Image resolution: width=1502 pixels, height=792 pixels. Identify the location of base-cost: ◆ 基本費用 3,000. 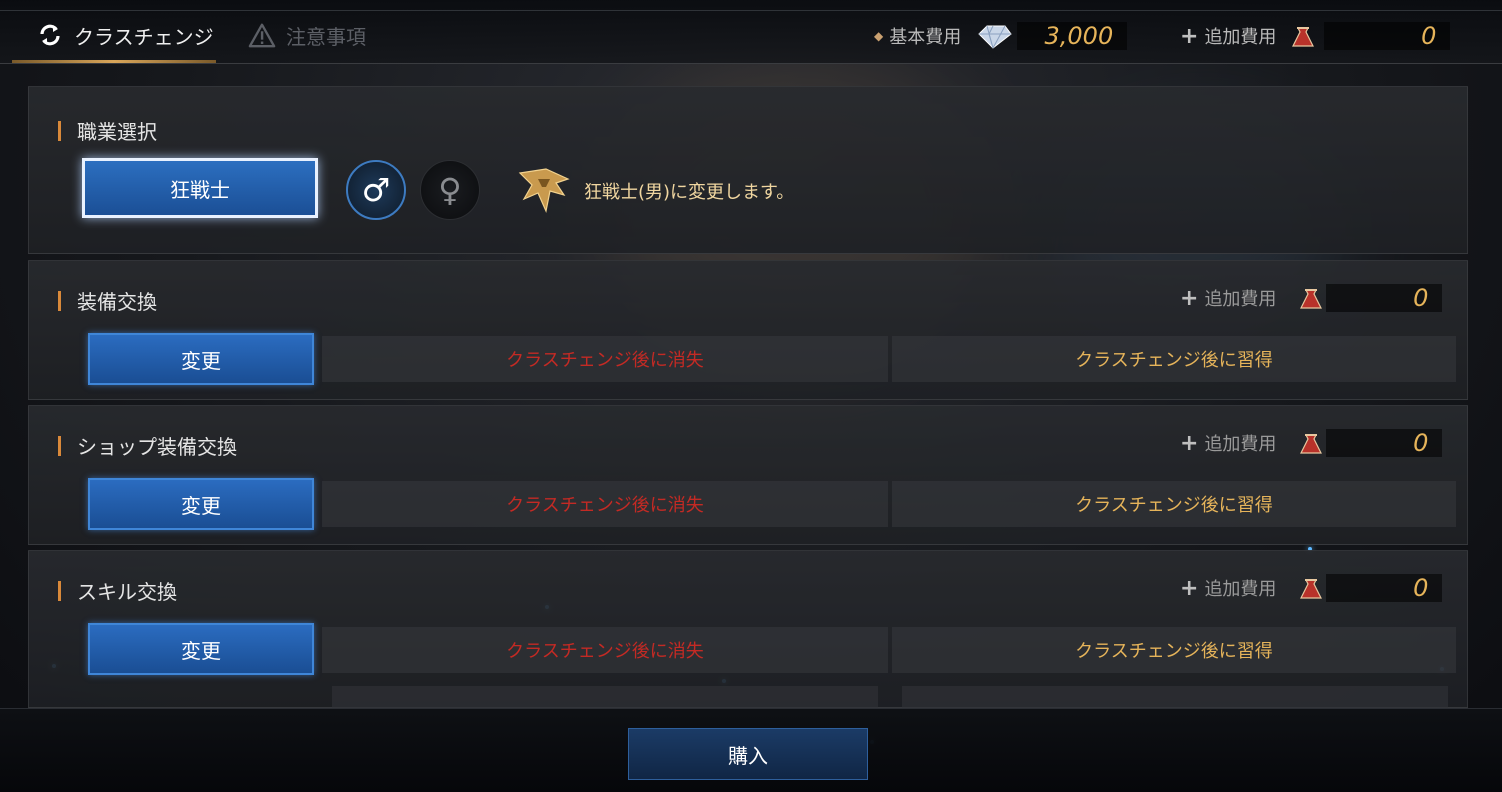
(1001, 36).